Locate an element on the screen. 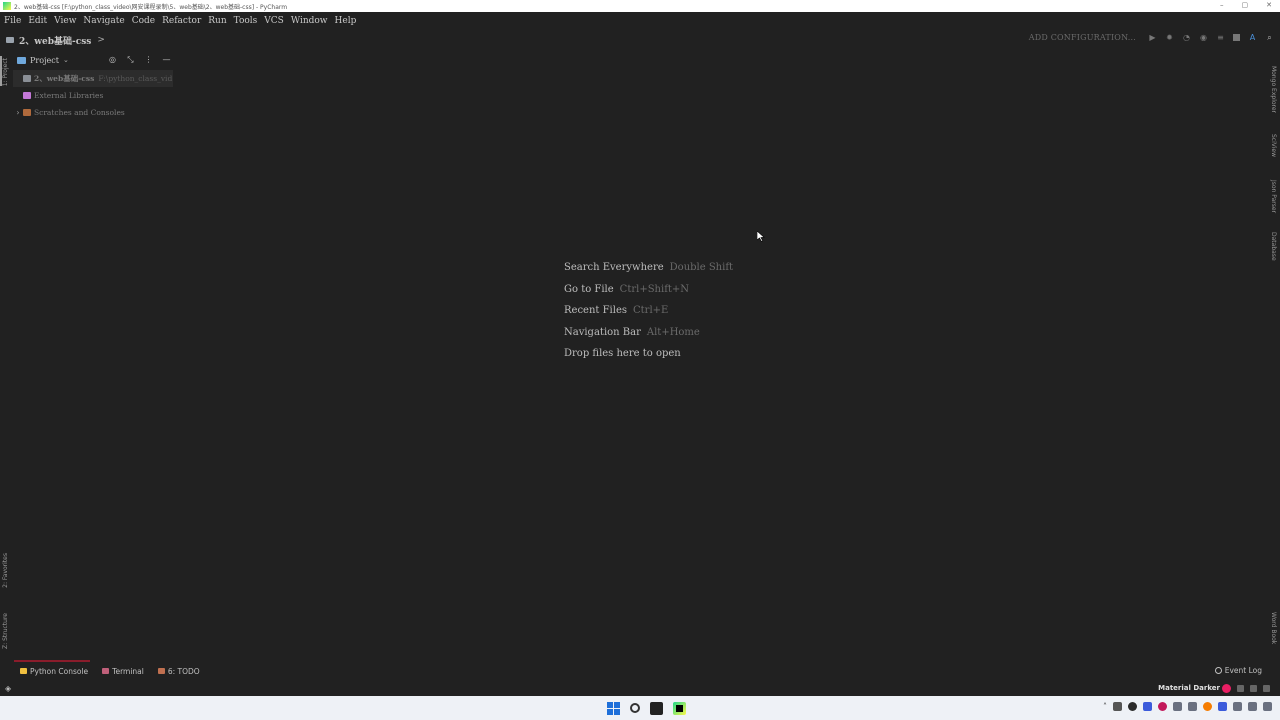  event-log-icon is located at coordinates (1218, 670).